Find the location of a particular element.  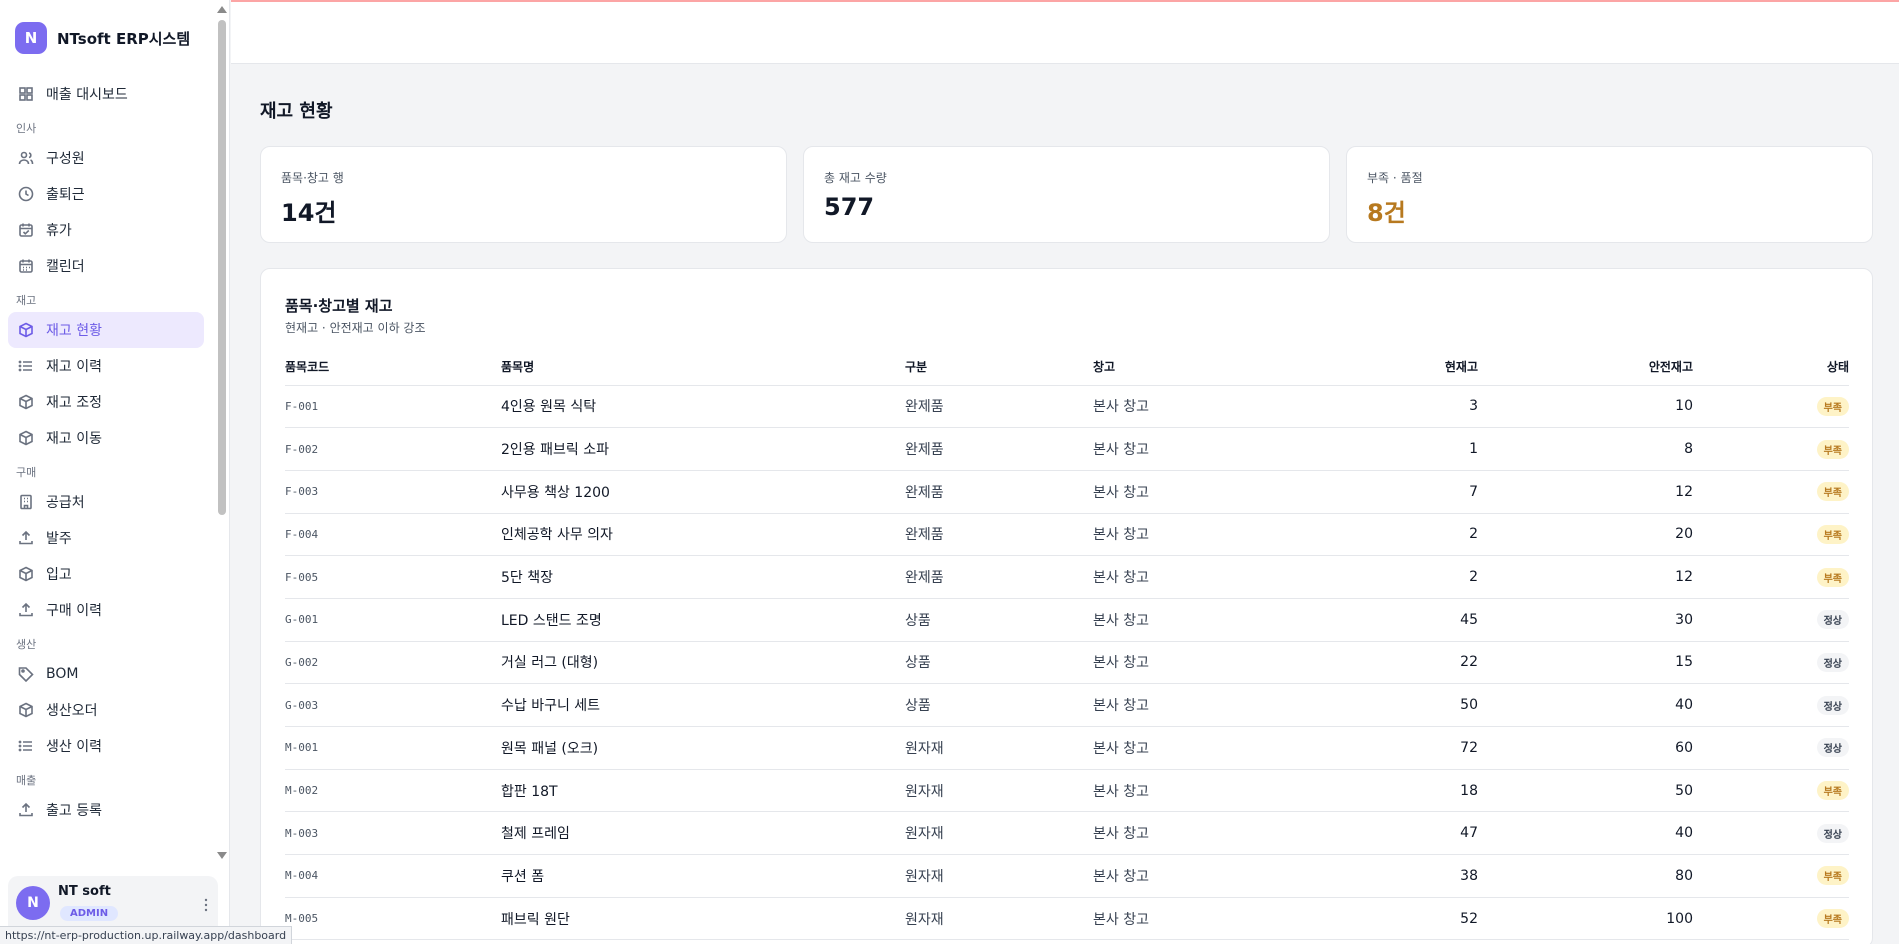

cell-safety-stock: 100 is located at coordinates (1585, 919).